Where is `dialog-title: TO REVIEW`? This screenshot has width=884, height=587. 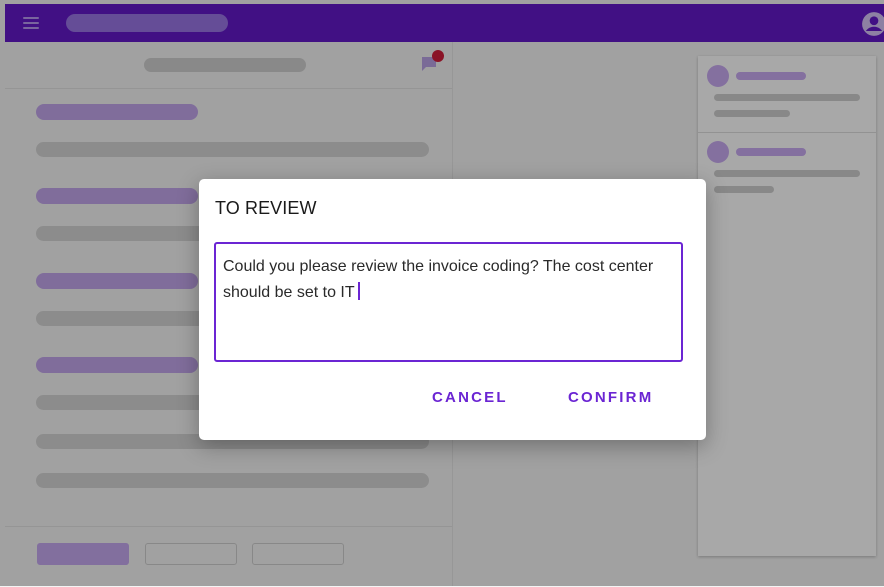 dialog-title: TO REVIEW is located at coordinates (266, 208).